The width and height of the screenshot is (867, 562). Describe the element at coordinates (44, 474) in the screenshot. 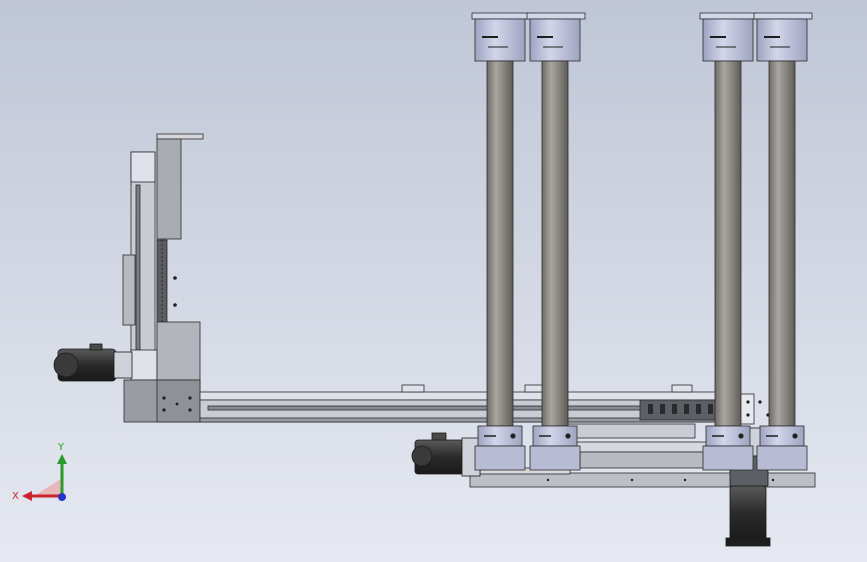

I see `view-orientation-triad: Y X` at that location.